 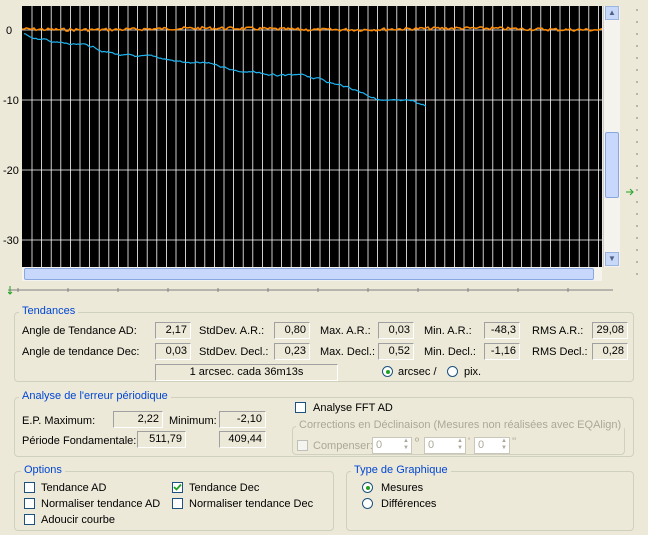 What do you see at coordinates (387, 371) in the screenshot?
I see `arcsec-radio` at bounding box center [387, 371].